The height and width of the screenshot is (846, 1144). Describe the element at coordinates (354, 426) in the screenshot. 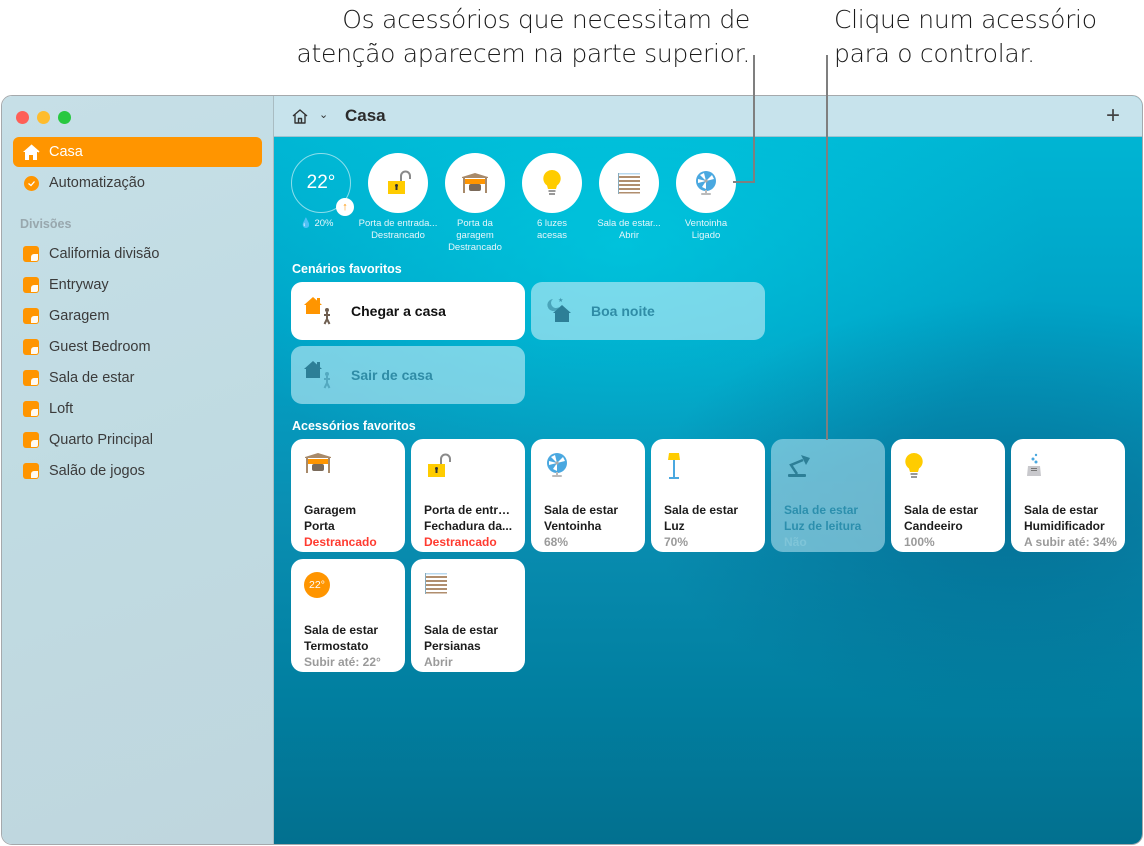

I see `accessories-title: Acessórios favoritos` at that location.